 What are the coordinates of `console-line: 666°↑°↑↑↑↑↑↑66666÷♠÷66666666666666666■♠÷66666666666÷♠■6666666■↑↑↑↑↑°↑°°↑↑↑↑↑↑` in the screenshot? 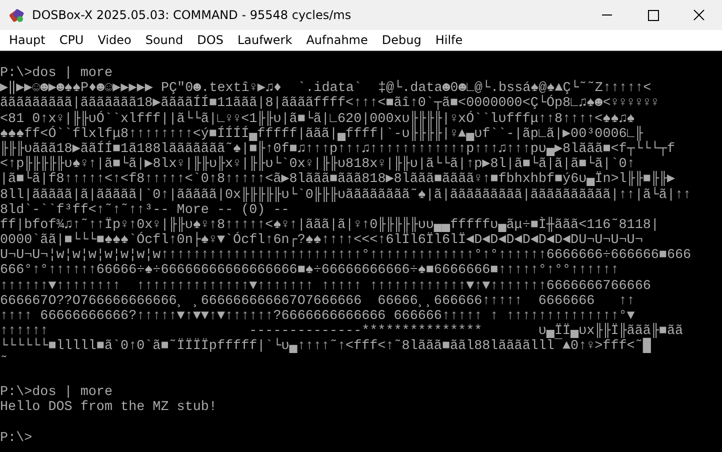 It's located at (309, 271).